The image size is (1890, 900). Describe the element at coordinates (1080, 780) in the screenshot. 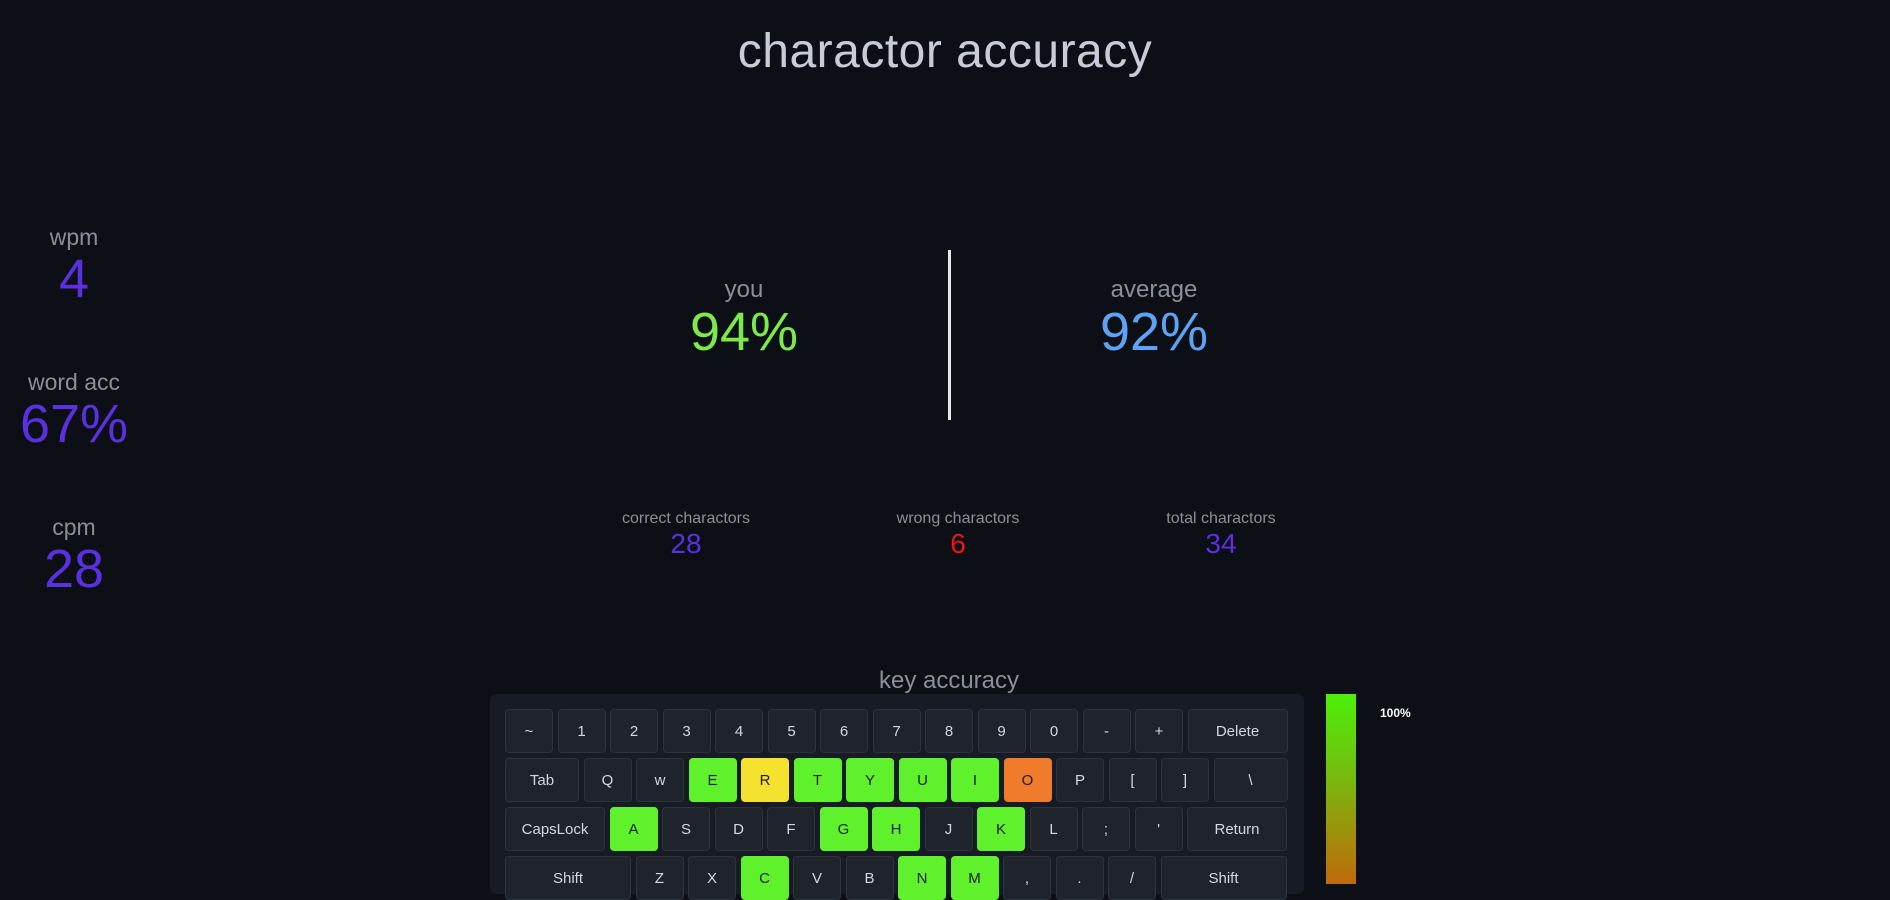

I see `key-1-10: P` at that location.